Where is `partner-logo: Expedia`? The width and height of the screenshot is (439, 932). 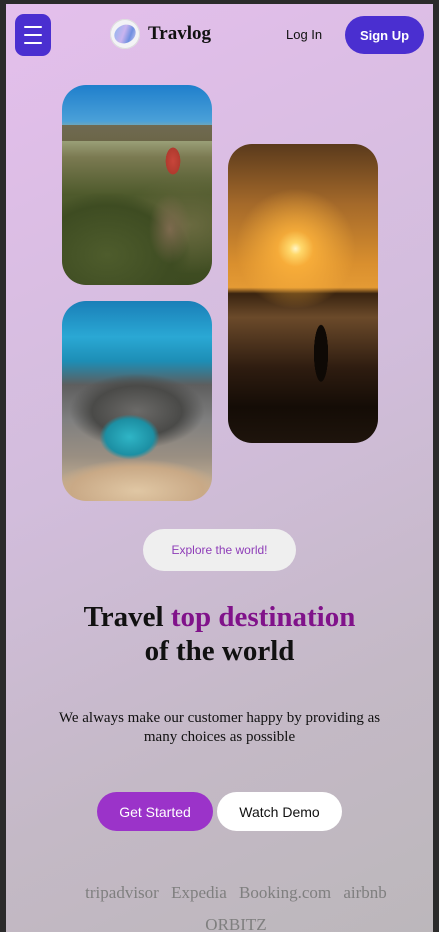
partner-logo: Expedia is located at coordinates (199, 892).